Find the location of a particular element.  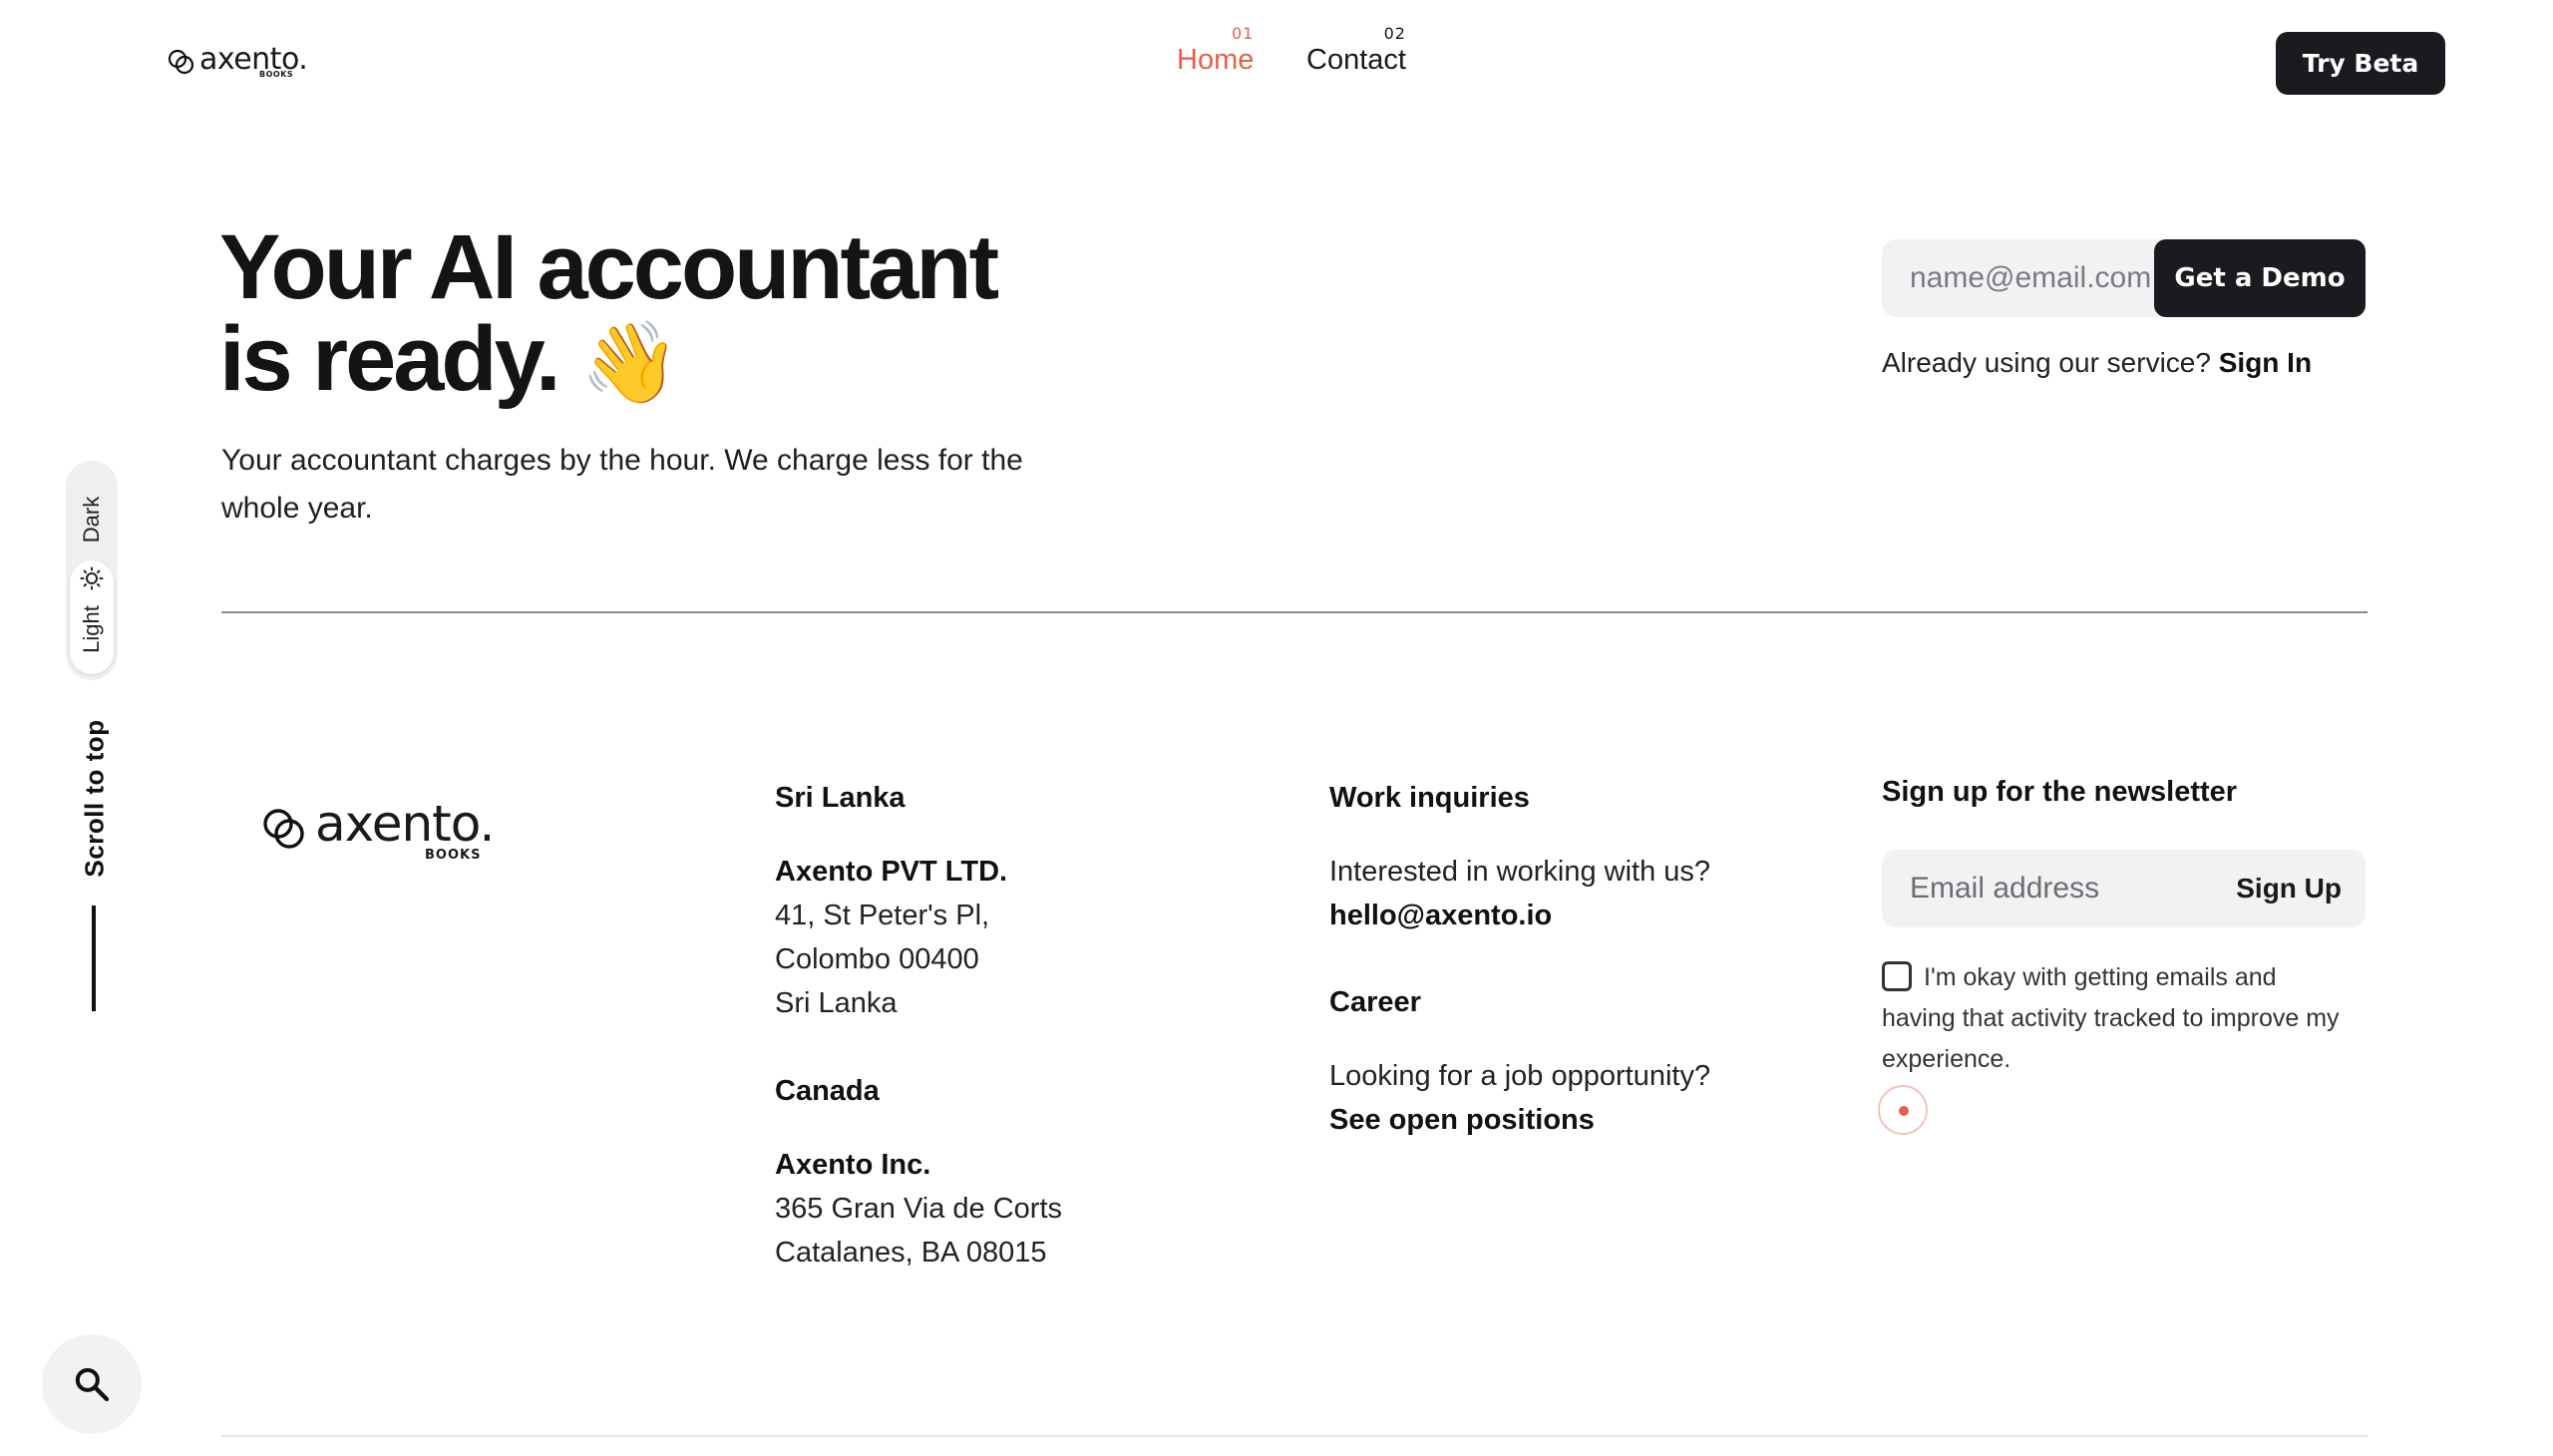

hero-title-line1: Your AI accountant is located at coordinates (609, 267).